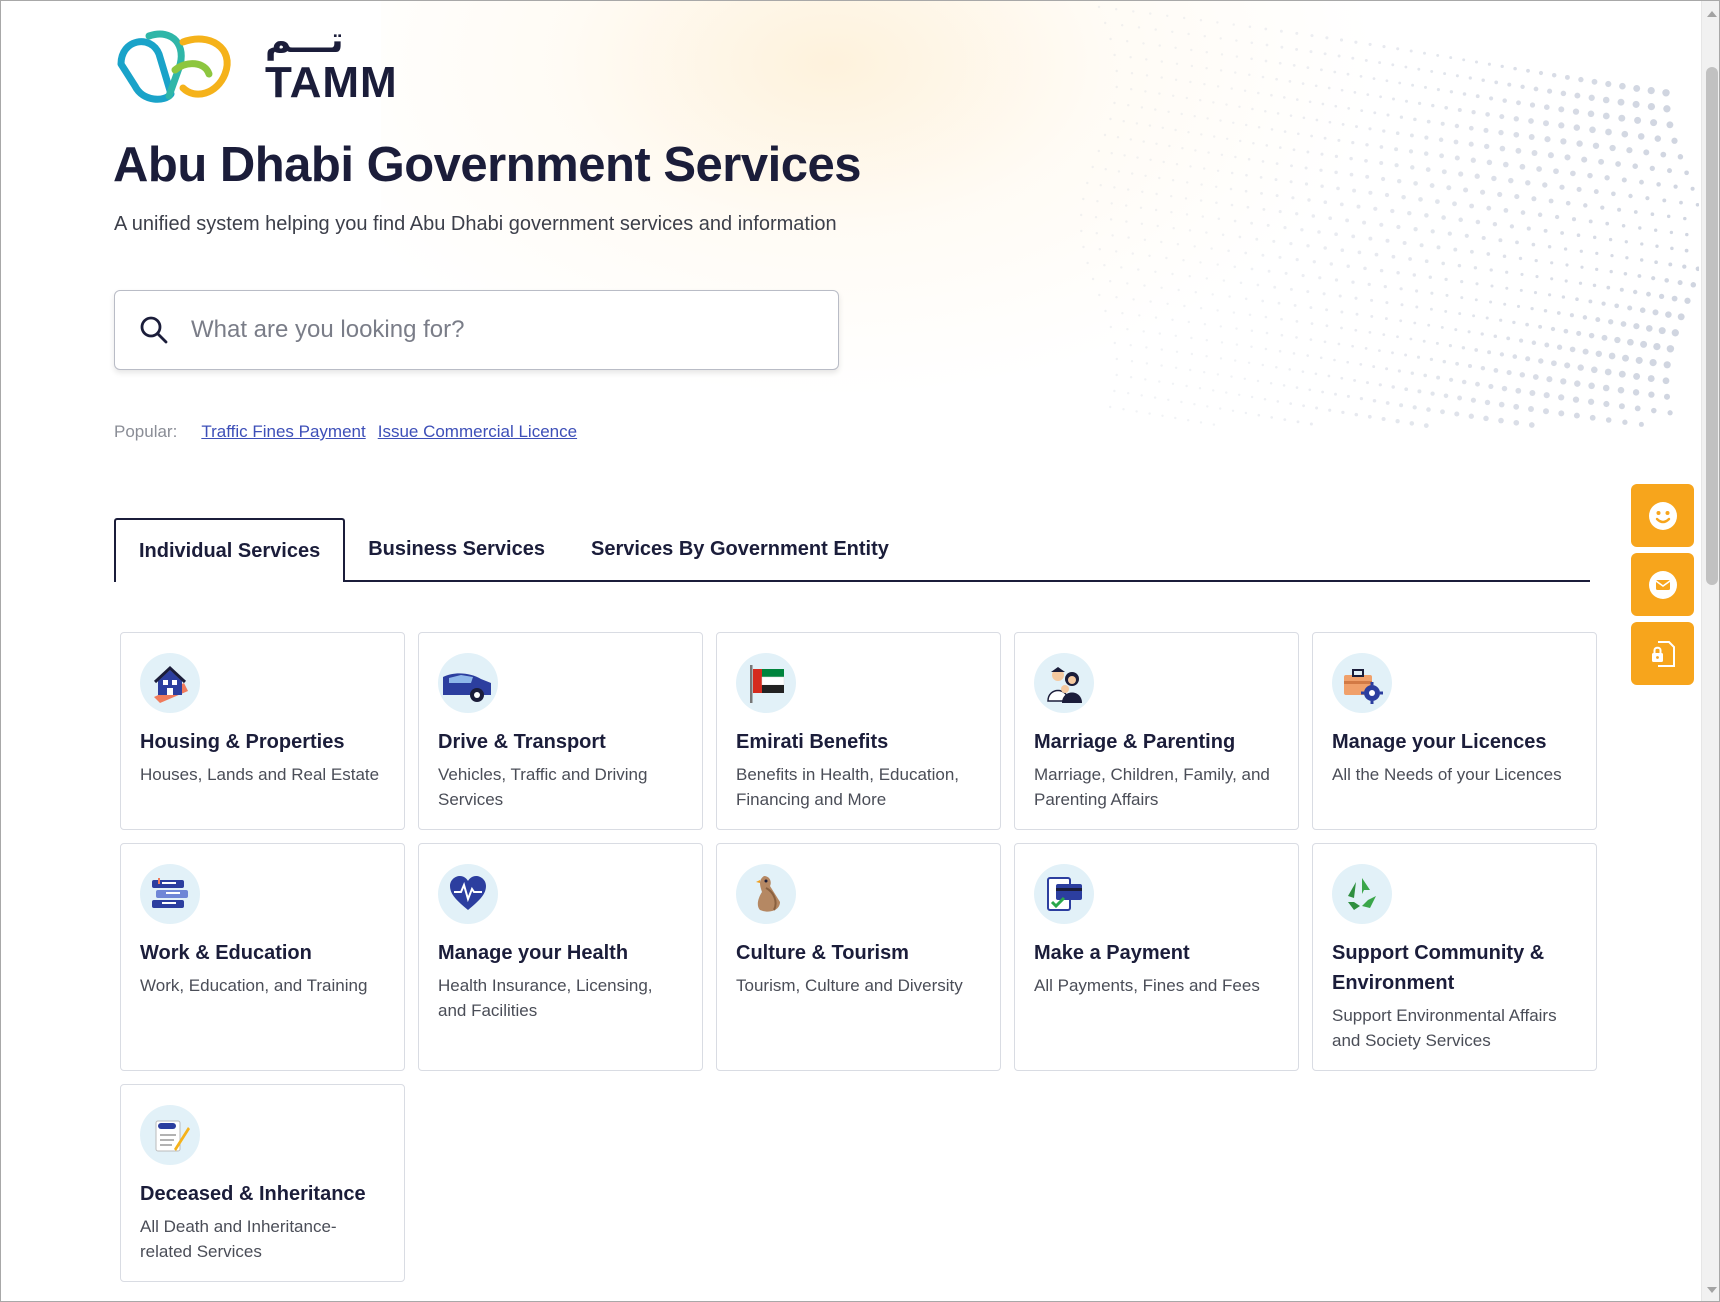 The height and width of the screenshot is (1302, 1720). I want to click on contact-button, so click(1662, 584).